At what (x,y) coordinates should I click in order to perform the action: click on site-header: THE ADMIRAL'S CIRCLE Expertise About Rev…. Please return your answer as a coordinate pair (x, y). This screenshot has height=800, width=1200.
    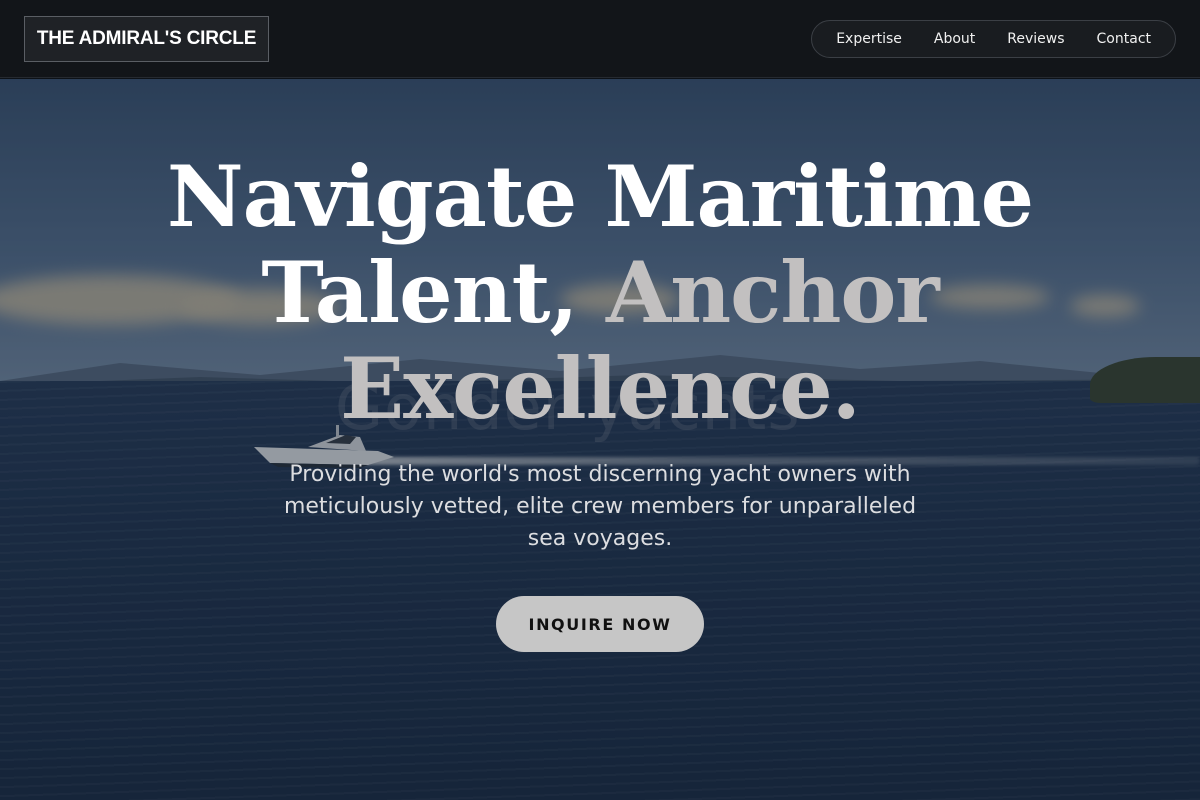
    Looking at the image, I should click on (600, 39).